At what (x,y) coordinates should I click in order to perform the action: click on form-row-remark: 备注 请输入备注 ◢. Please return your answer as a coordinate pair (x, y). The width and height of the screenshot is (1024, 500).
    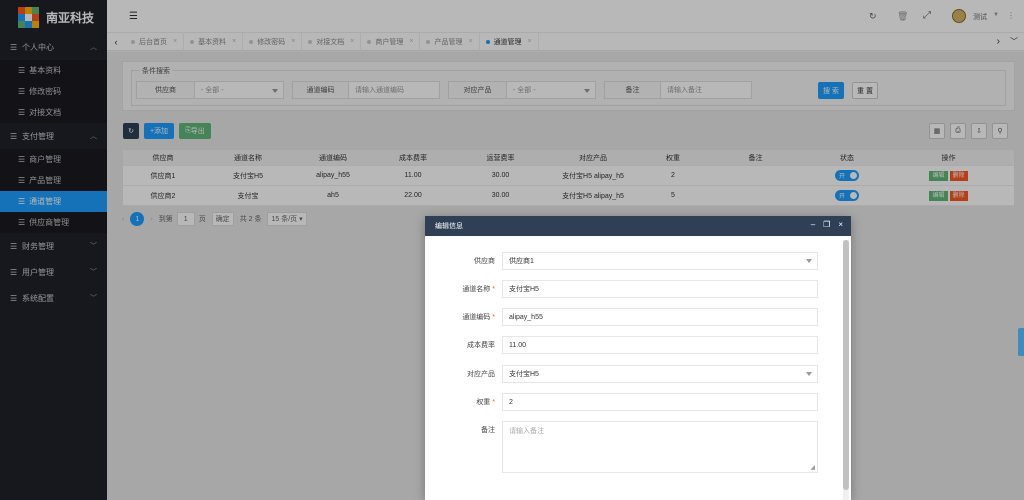
    Looking at the image, I should click on (625, 447).